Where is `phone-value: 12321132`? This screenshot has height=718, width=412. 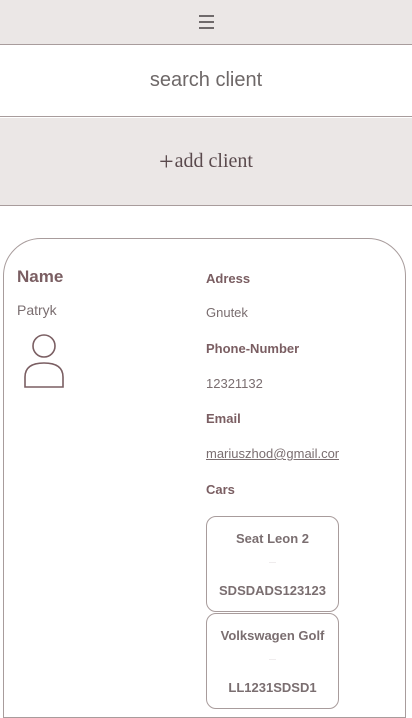 phone-value: 12321132 is located at coordinates (234, 383).